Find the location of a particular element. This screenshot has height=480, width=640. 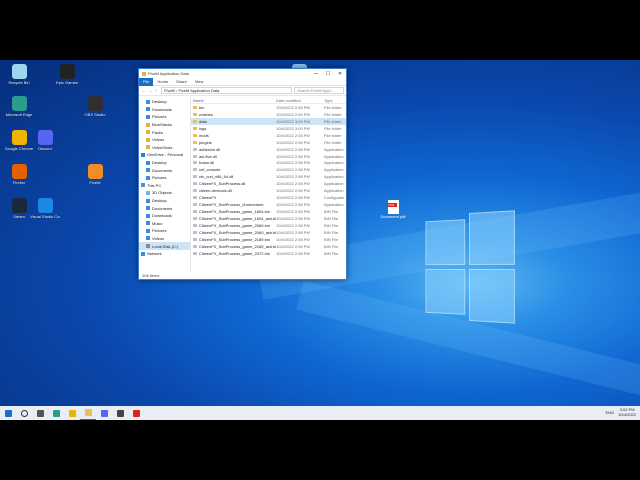

desktop-icon: Firefox is located at coordinates (19, 174).